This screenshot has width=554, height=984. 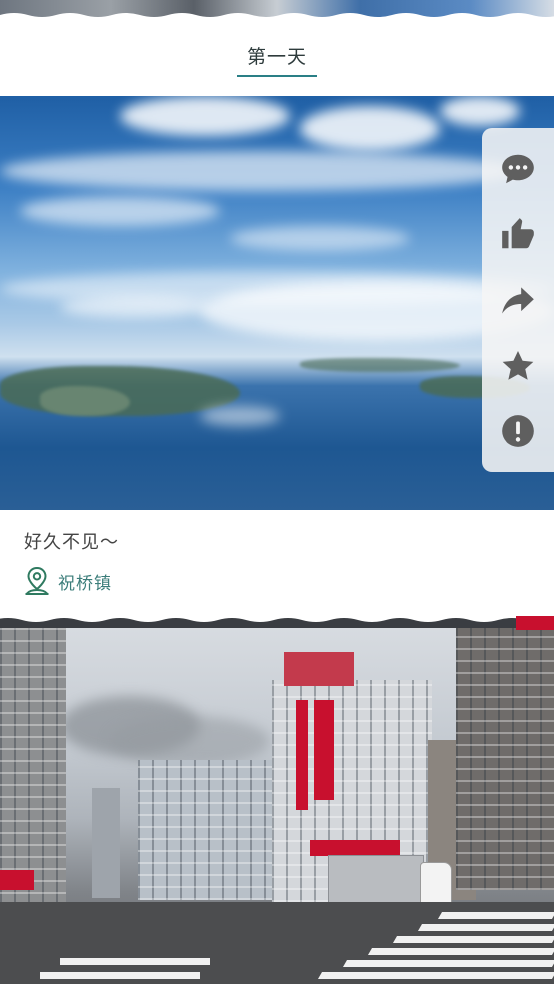 I want to click on previous-photo, so click(x=277, y=9).